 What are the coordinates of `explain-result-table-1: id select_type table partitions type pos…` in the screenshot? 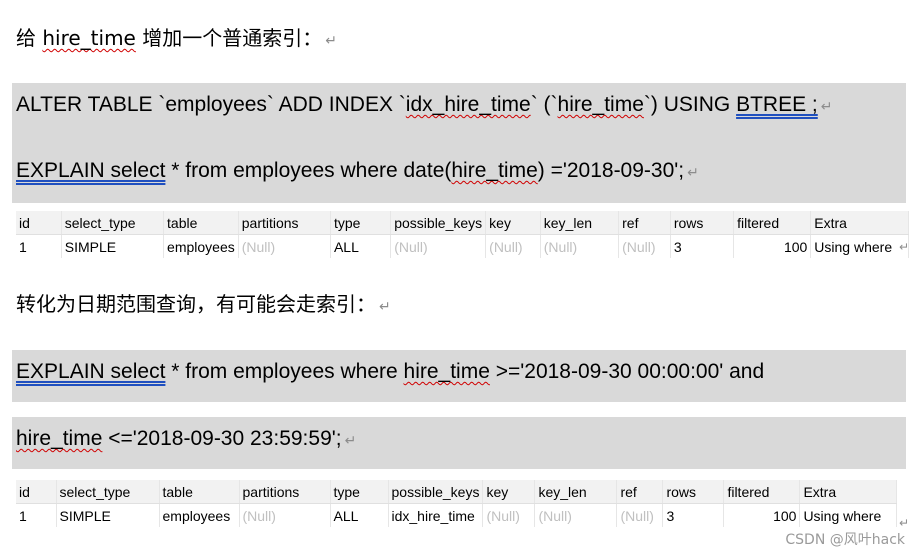 It's located at (462, 234).